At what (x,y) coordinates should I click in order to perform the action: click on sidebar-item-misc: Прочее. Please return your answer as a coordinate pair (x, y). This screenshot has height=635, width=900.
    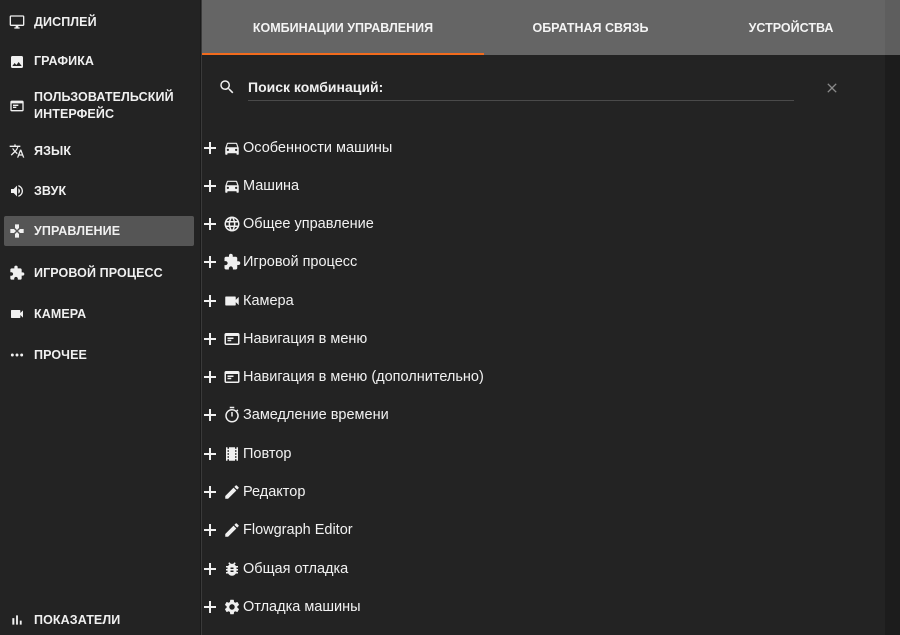
    Looking at the image, I should click on (99, 355).